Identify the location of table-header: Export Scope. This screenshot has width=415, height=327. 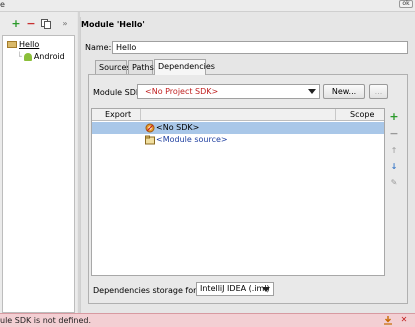
(238, 115).